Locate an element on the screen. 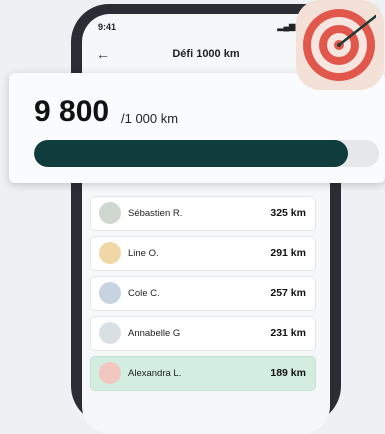  participant-name: Sébastien R. is located at coordinates (155, 213).